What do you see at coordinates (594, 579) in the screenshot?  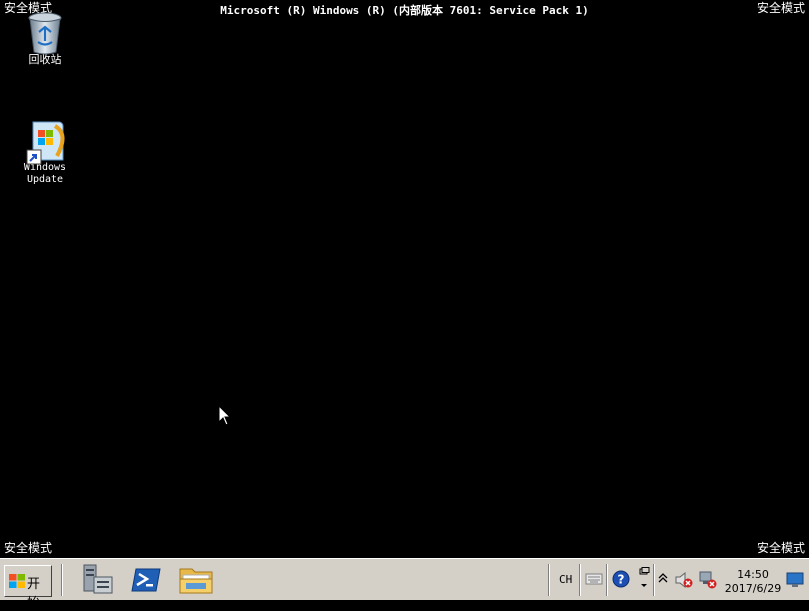 I see `keyboard-icon` at bounding box center [594, 579].